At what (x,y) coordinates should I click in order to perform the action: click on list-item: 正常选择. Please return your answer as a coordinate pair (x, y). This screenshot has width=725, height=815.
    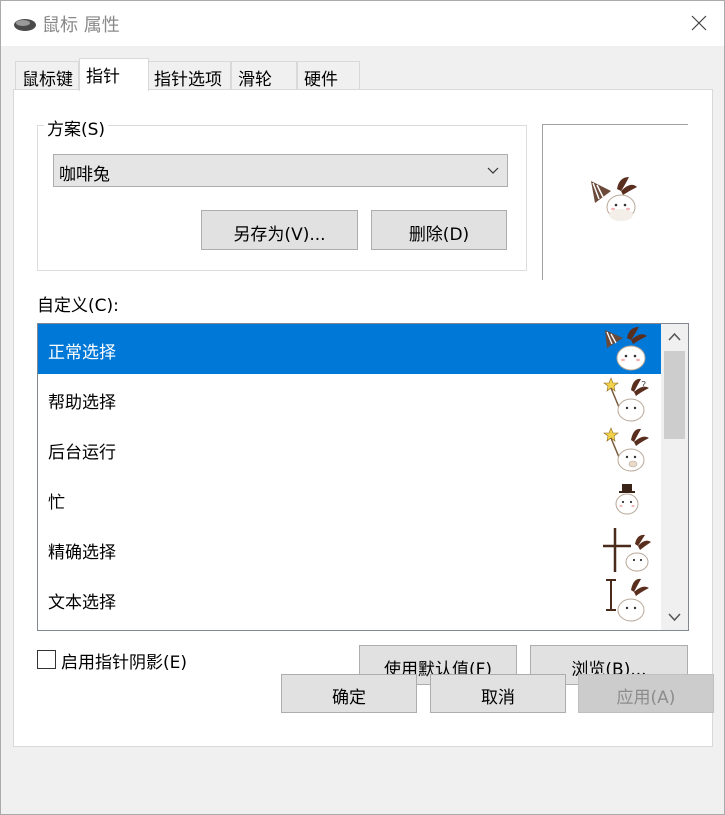
    Looking at the image, I should click on (349, 349).